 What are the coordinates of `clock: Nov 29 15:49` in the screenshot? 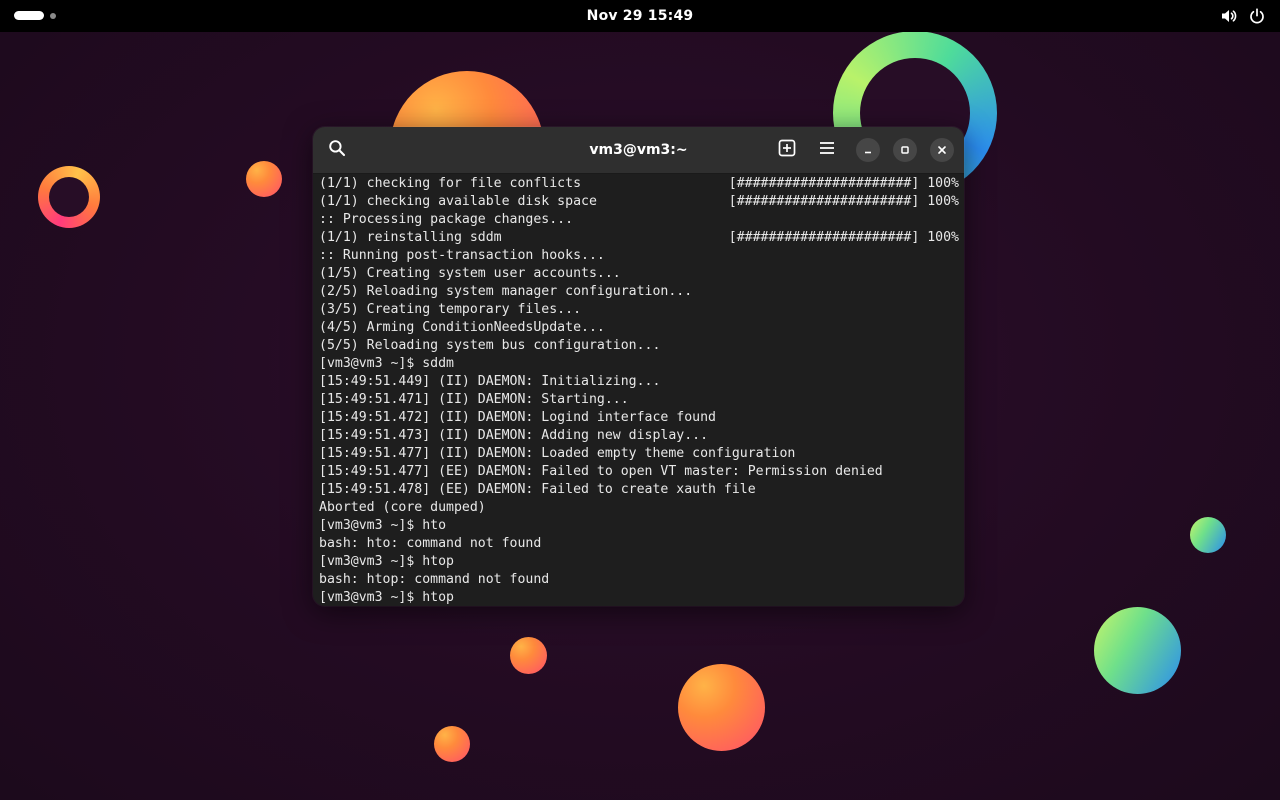 It's located at (640, 16).